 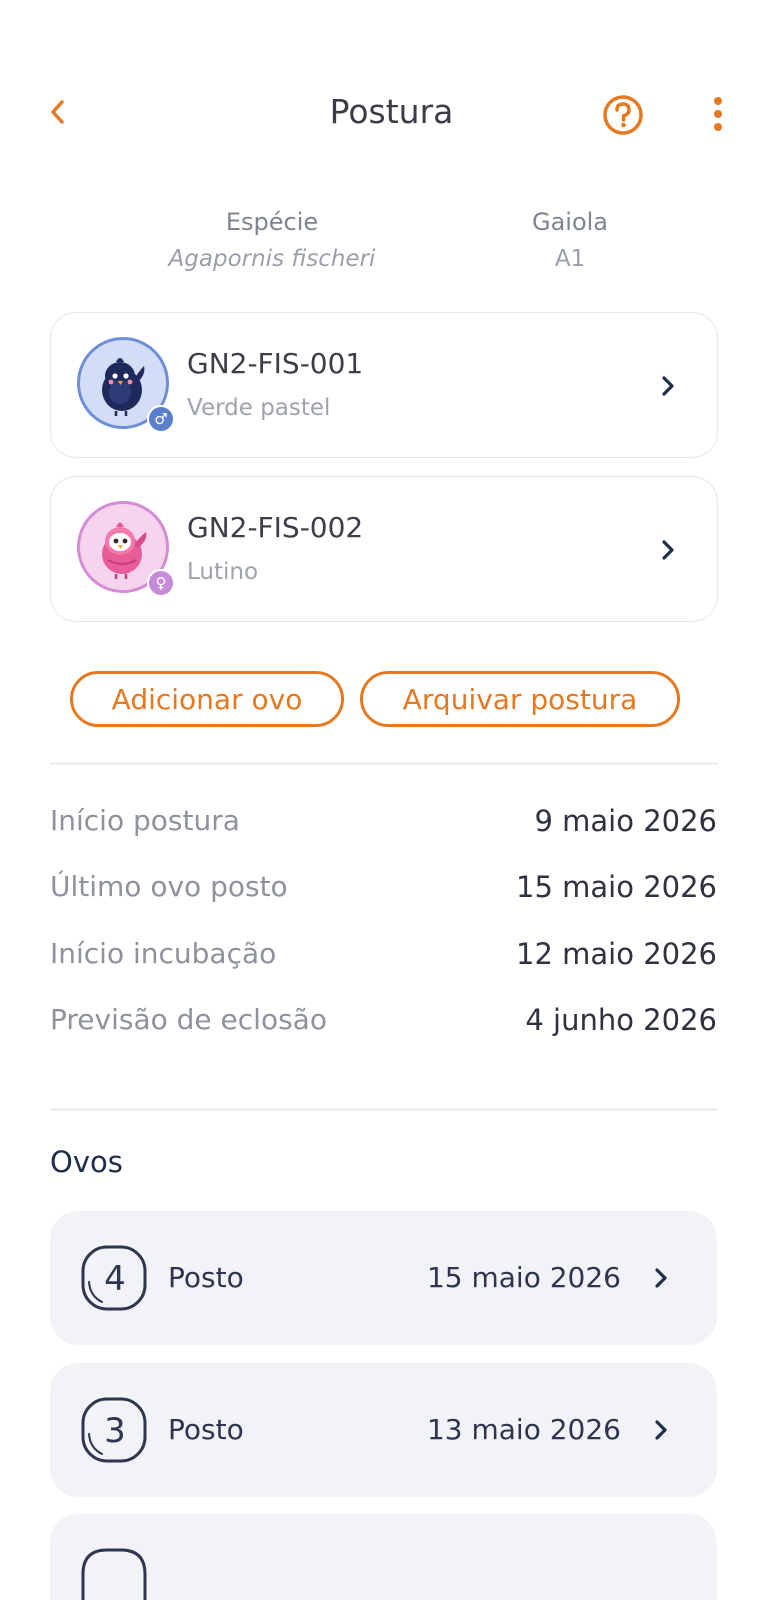 I want to click on species-label: Espécie, so click(x=272, y=222).